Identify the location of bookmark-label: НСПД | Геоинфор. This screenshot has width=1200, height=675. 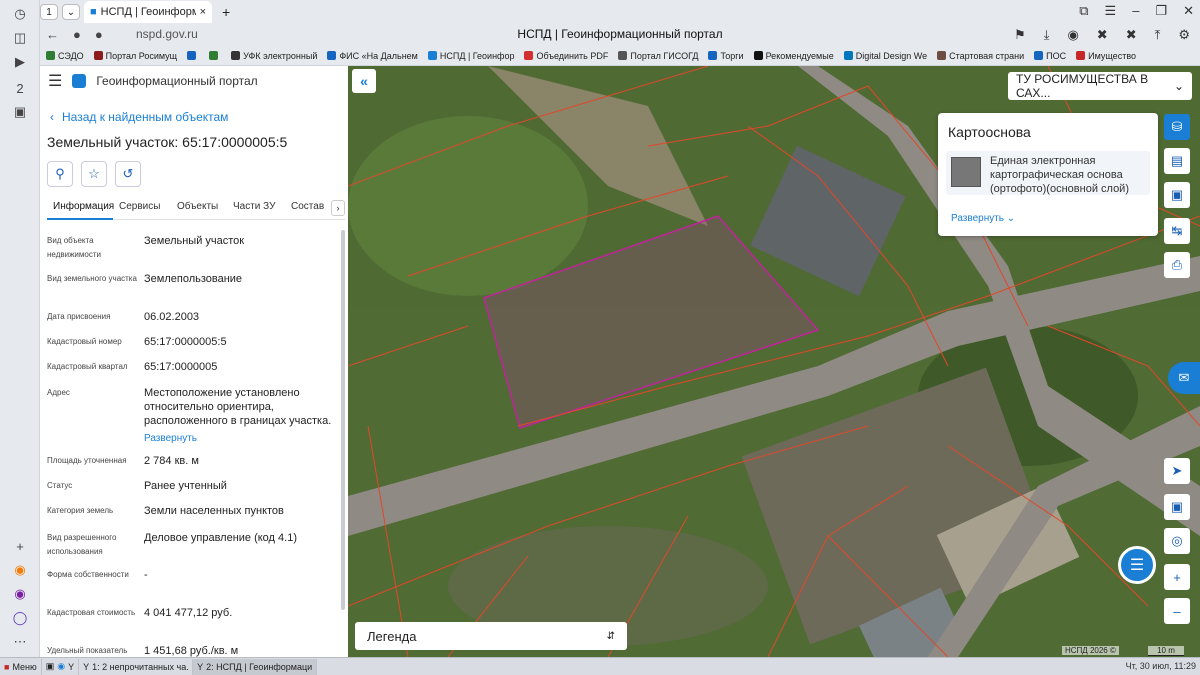
(477, 55).